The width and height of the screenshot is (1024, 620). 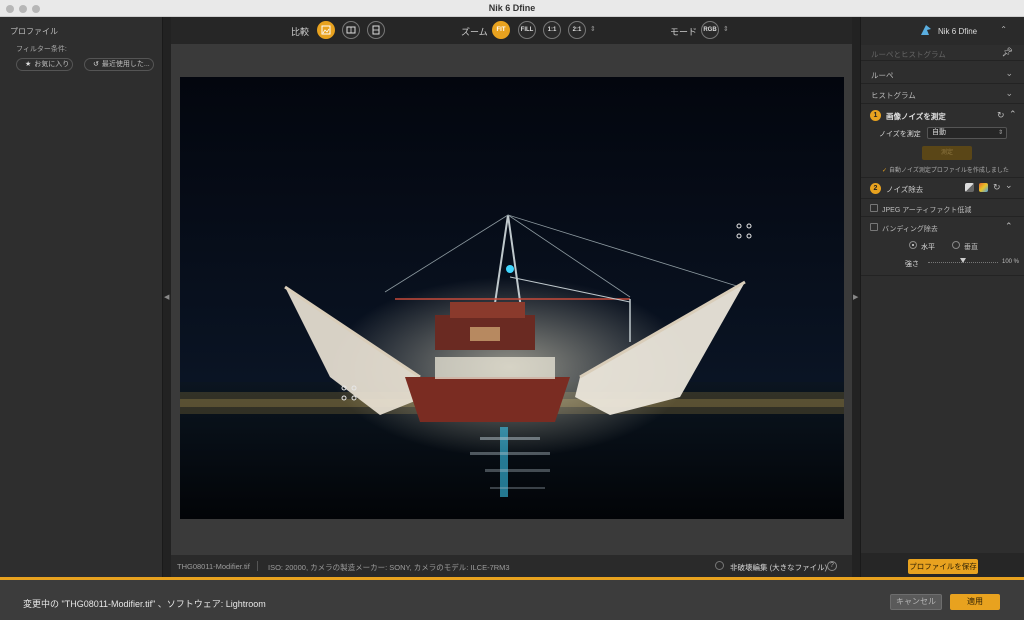 What do you see at coordinates (96, 64) in the screenshot?
I see `history-icon: ↺` at bounding box center [96, 64].